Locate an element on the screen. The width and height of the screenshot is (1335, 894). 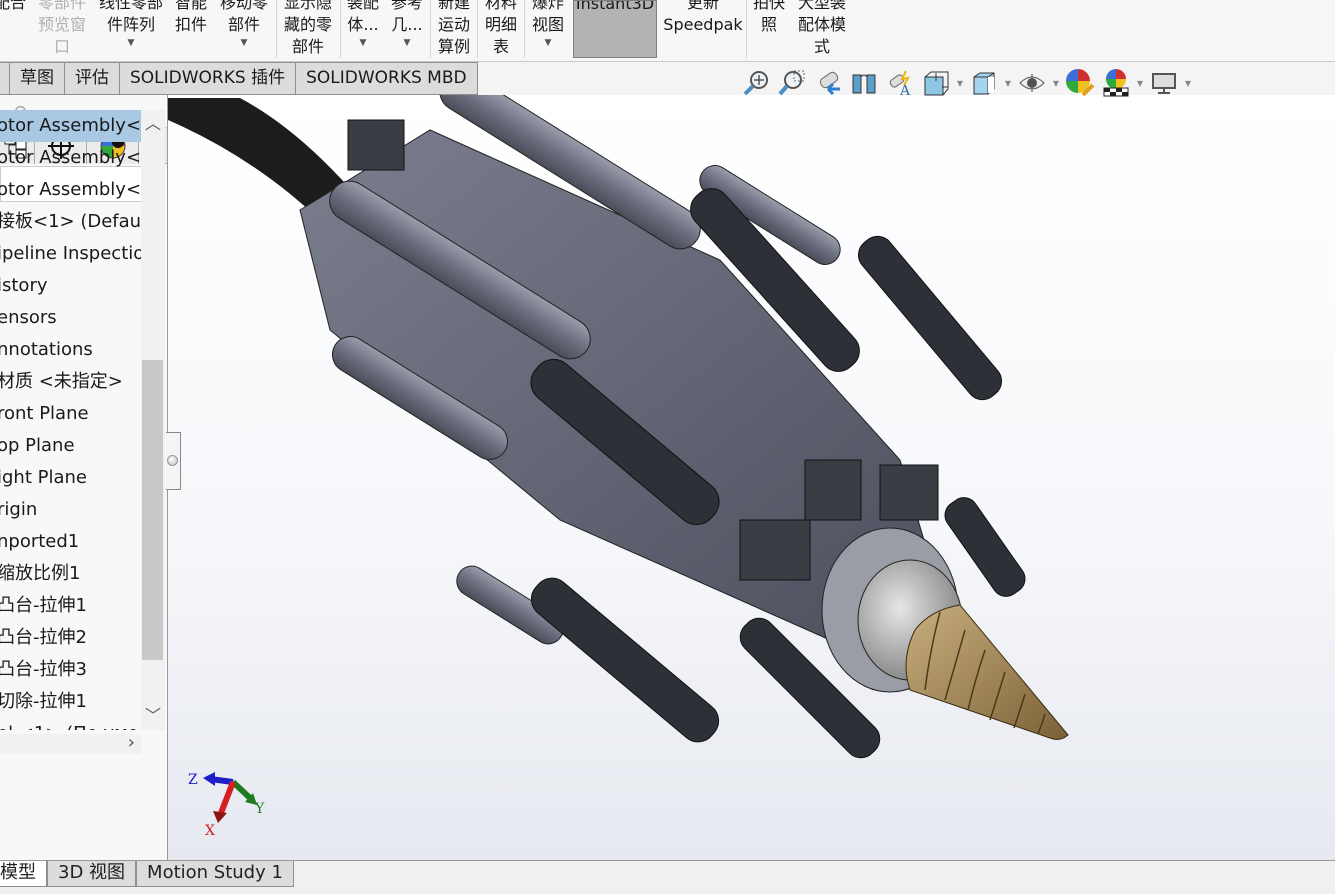
tree-item: 材质 <未指定> is located at coordinates (70, 382).